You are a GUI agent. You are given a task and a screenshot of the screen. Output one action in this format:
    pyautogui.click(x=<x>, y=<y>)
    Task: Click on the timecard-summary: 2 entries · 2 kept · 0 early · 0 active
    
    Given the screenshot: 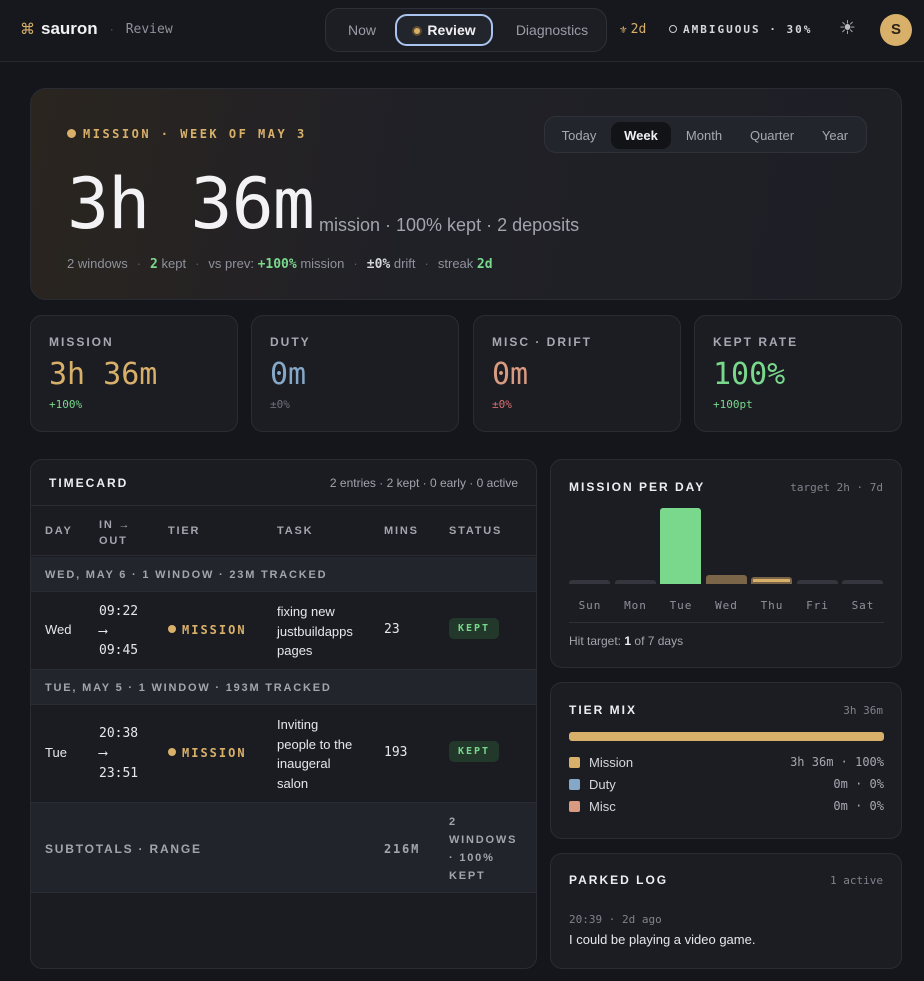 What is the action you would take?
    pyautogui.click(x=423, y=483)
    